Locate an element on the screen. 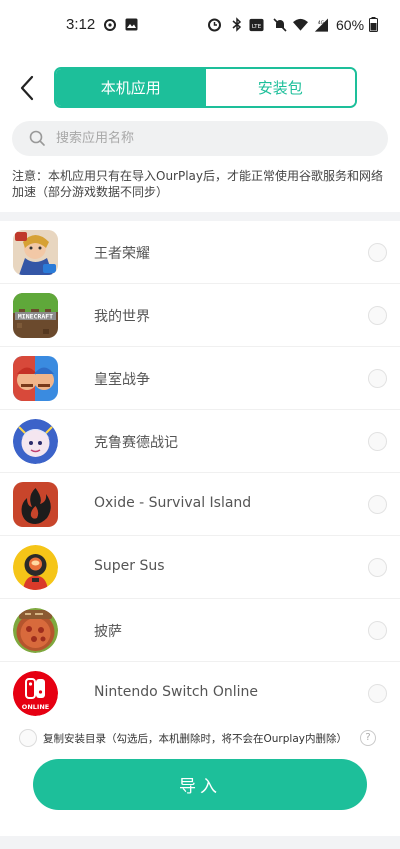 The width and height of the screenshot is (400, 849). clash-royale-icon is located at coordinates (35, 378).